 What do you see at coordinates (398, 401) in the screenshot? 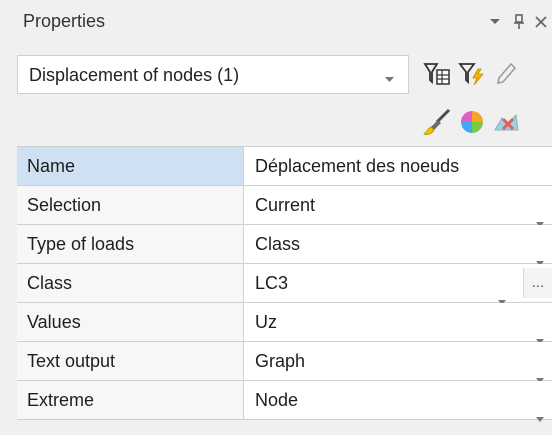
I see `property-value: Node` at bounding box center [398, 401].